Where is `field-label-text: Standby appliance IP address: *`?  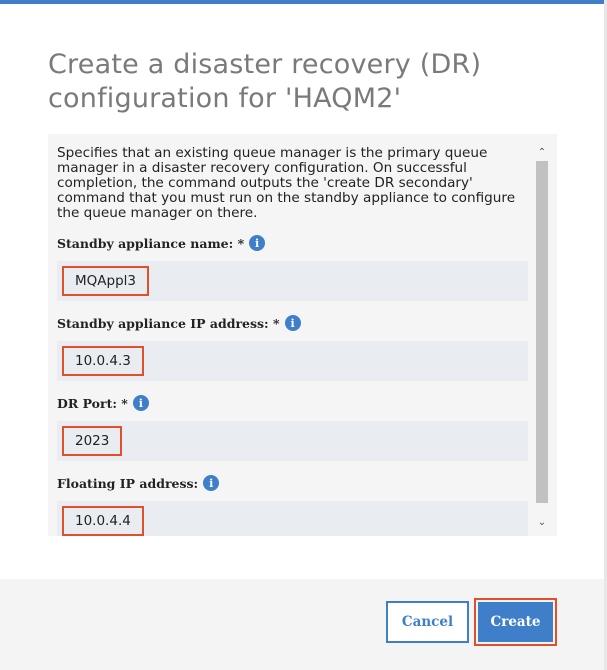
field-label-text: Standby appliance IP address: * is located at coordinates (168, 323).